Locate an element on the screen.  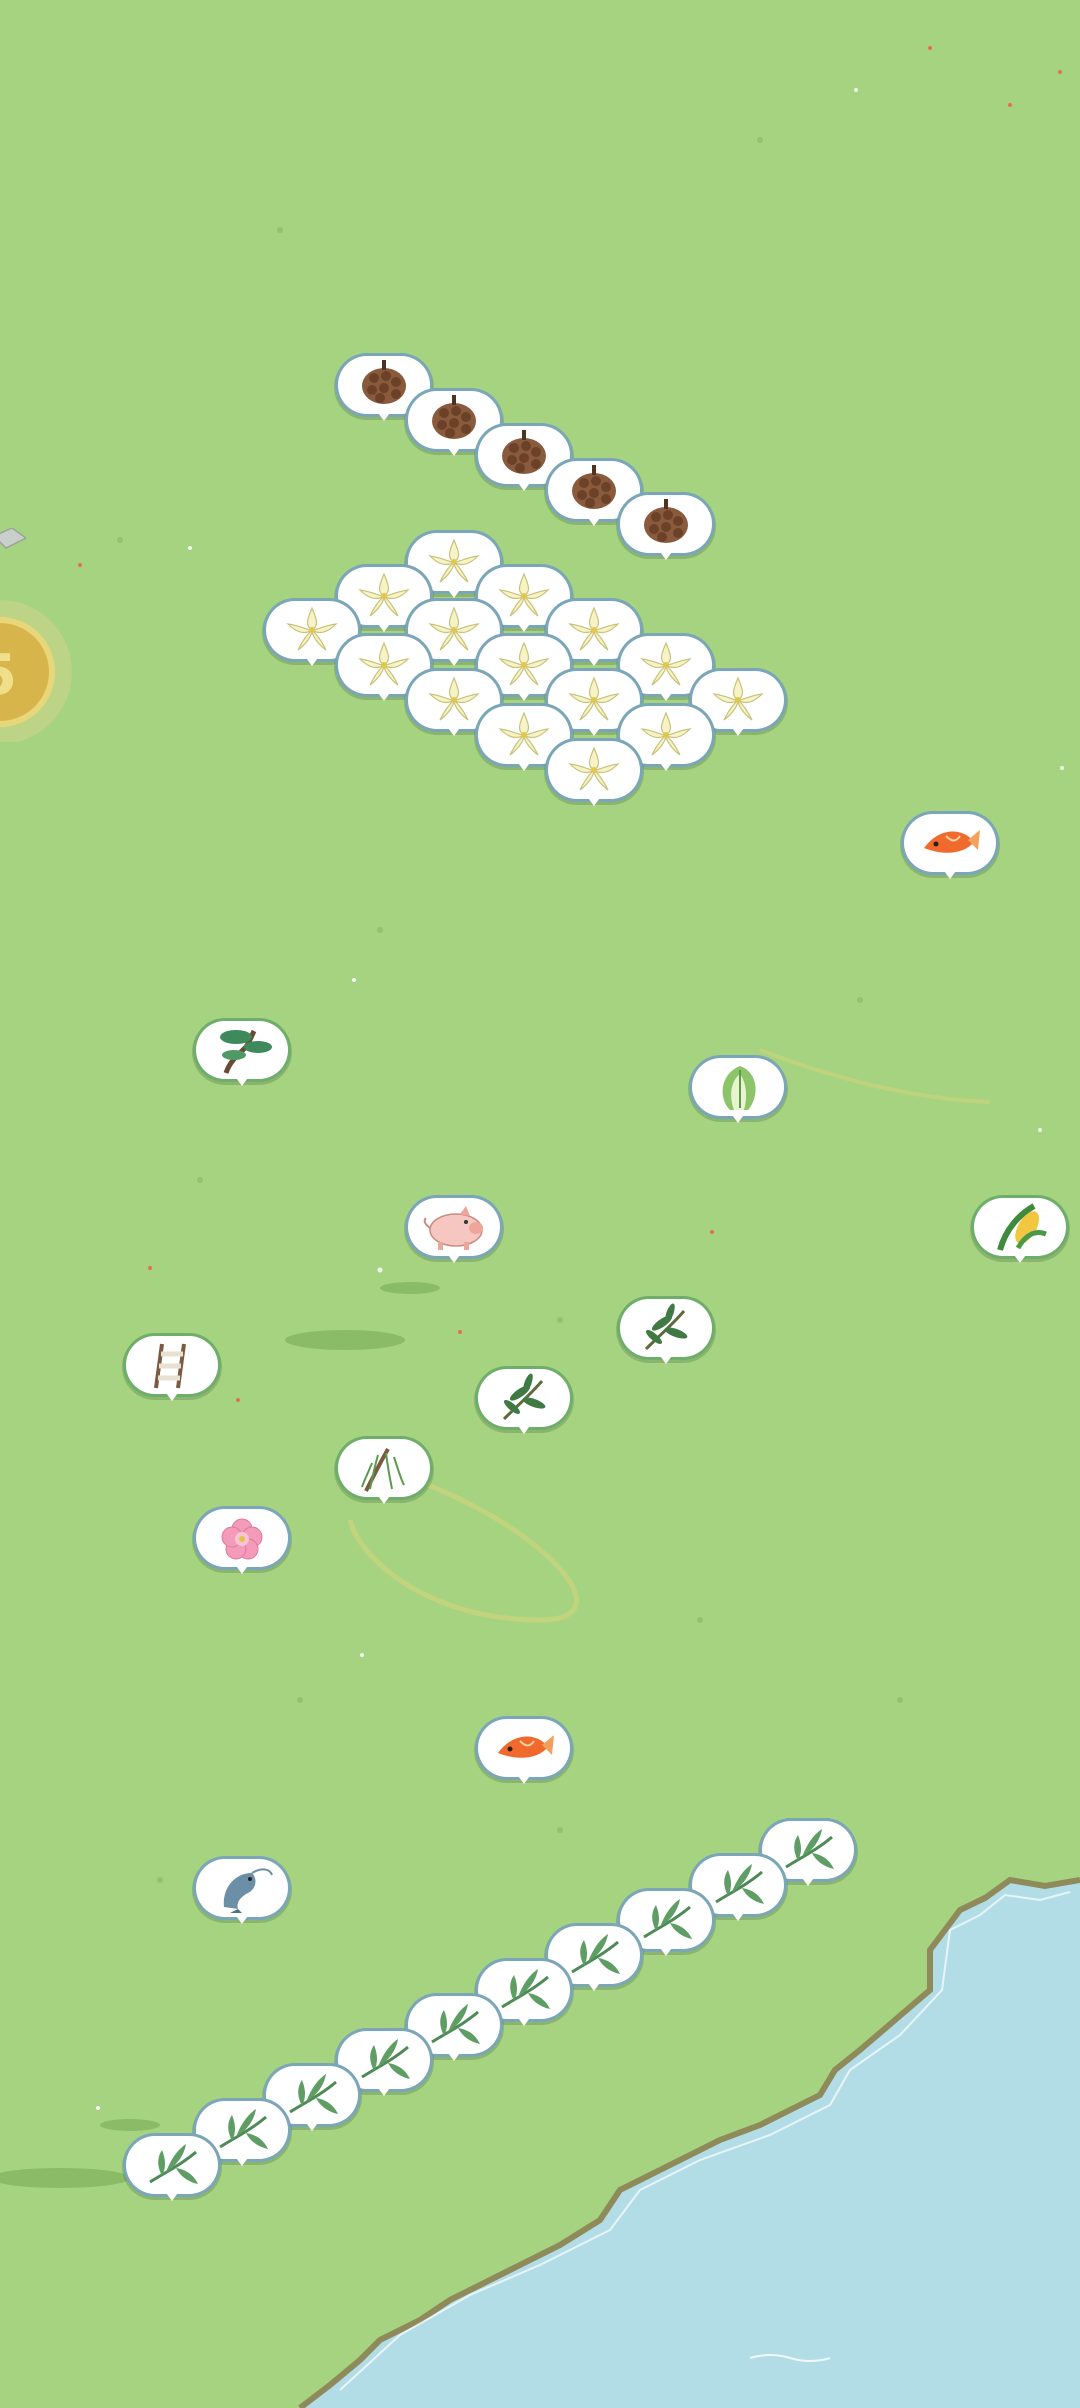
pinecone-icon is located at coordinates (666, 524).